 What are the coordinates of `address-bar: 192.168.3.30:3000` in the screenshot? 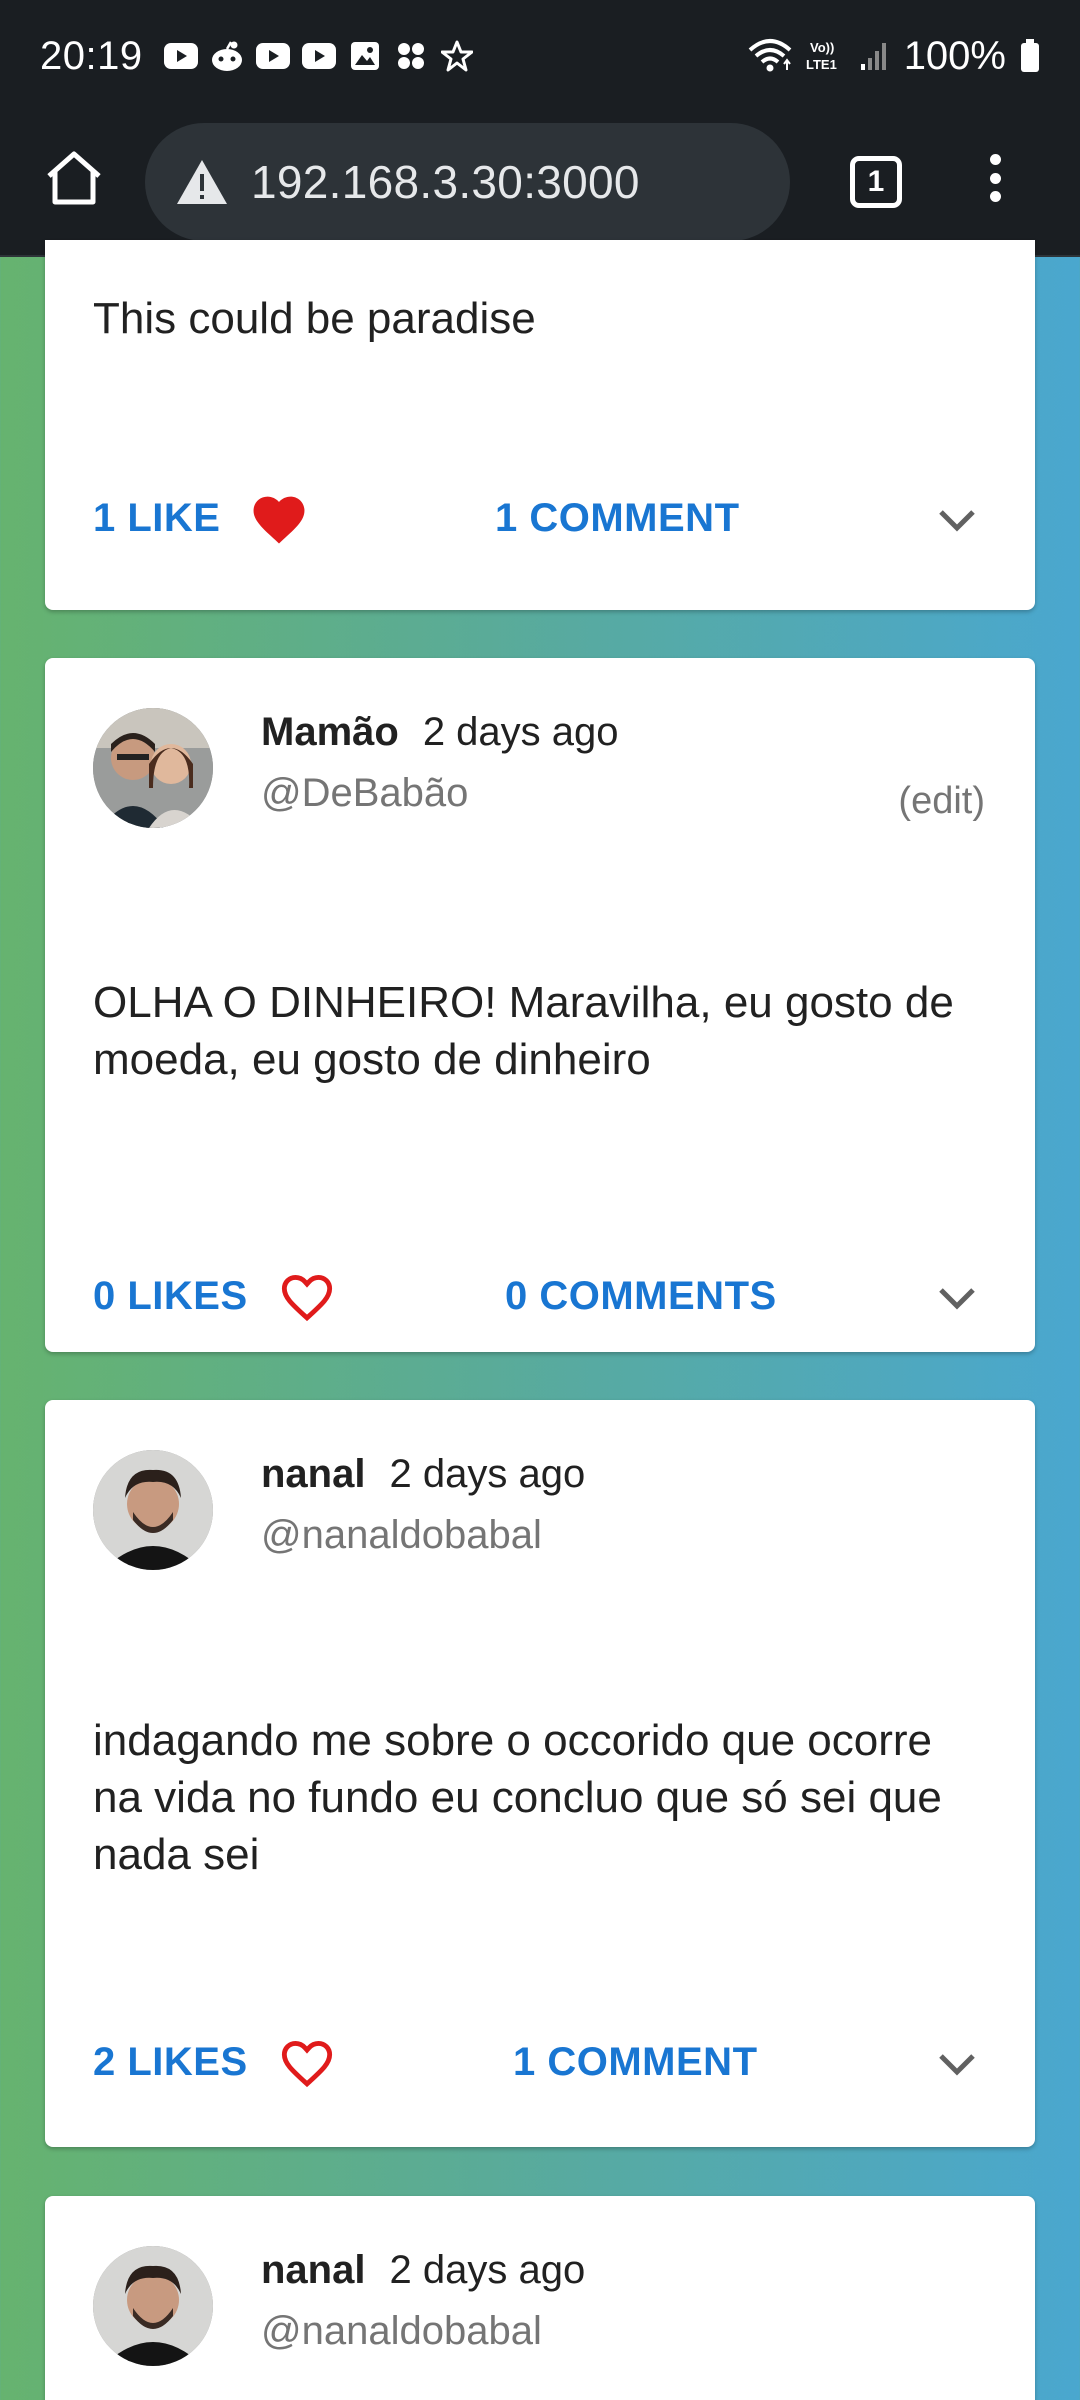 It's located at (467, 182).